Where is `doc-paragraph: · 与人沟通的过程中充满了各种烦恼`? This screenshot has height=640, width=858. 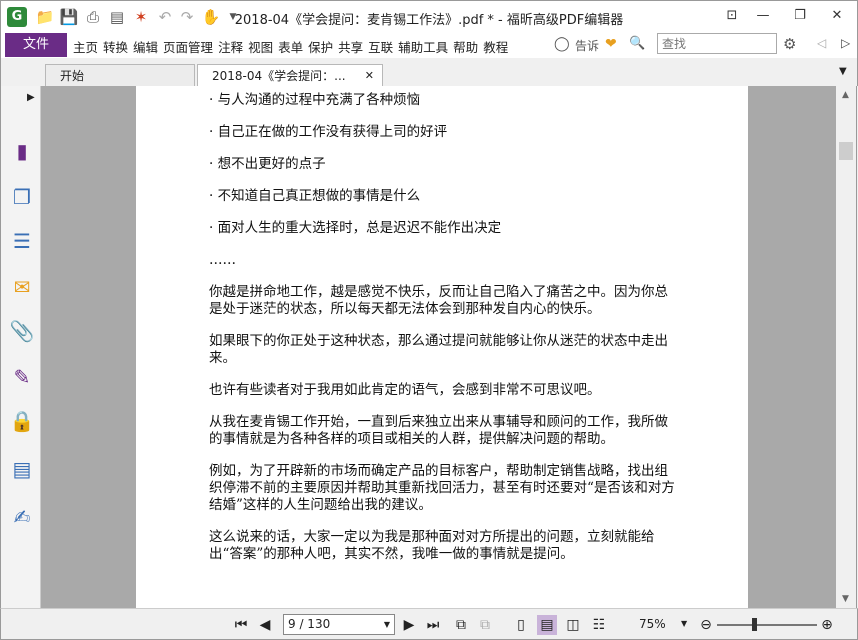 doc-paragraph: · 与人沟通的过程中充满了各种烦恼 is located at coordinates (315, 100).